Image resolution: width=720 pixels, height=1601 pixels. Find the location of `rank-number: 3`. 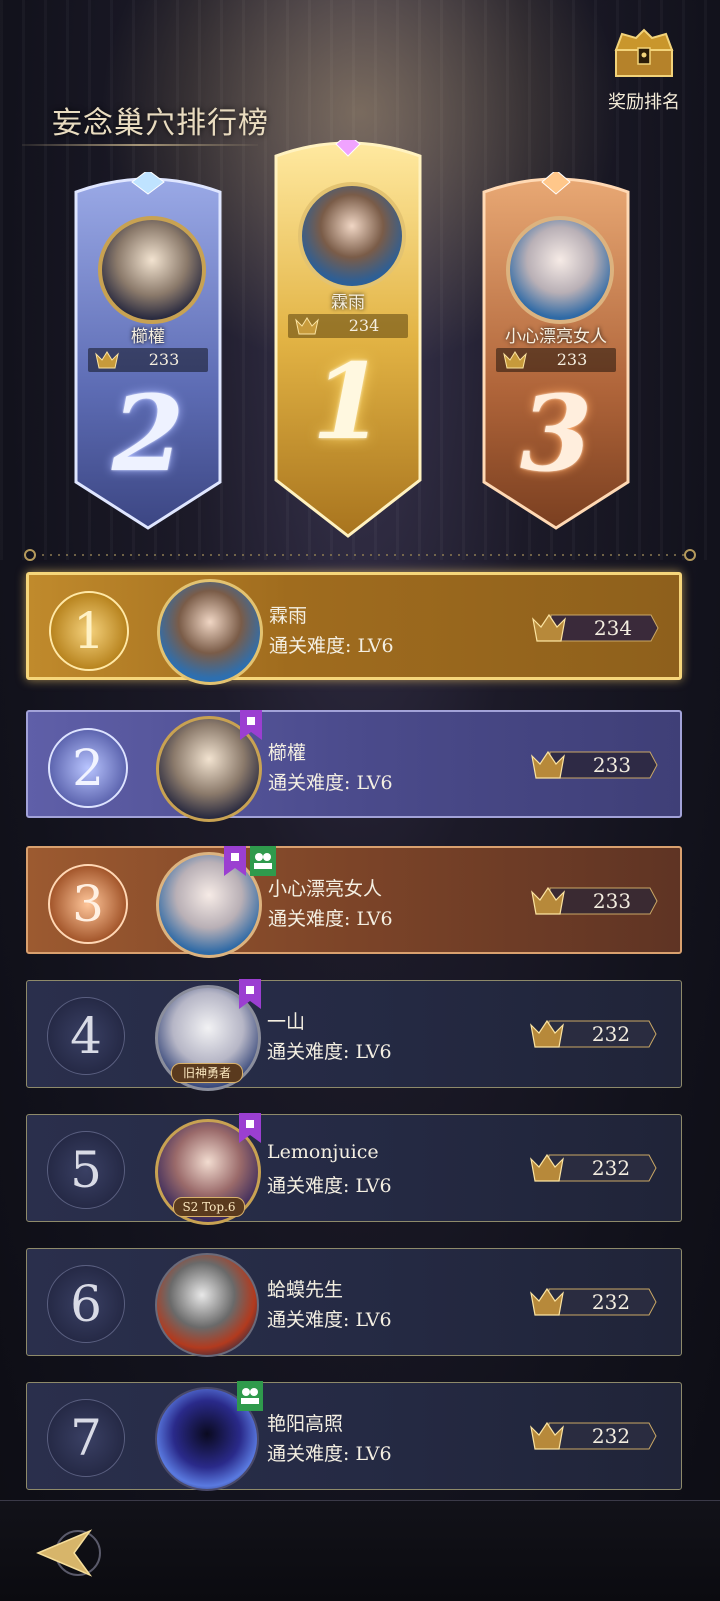

rank-number: 3 is located at coordinates (88, 904).